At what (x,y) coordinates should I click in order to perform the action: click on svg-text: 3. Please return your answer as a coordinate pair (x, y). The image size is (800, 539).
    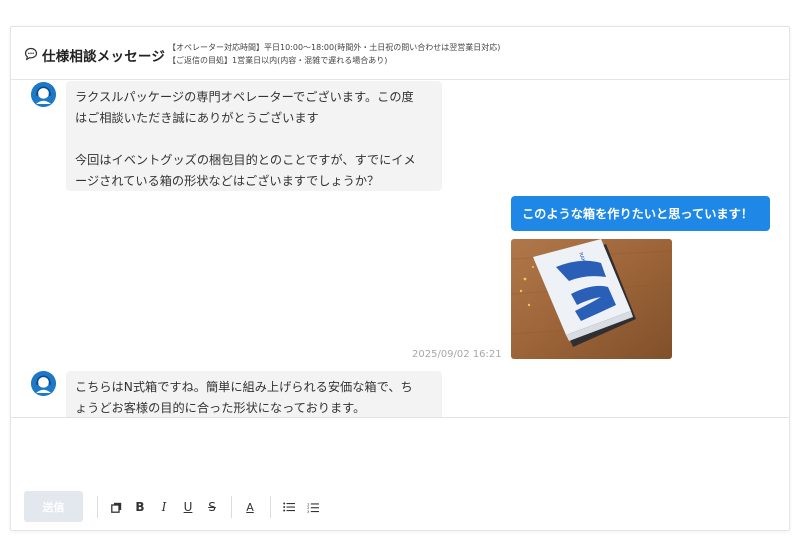
    Looking at the image, I should click on (308, 511).